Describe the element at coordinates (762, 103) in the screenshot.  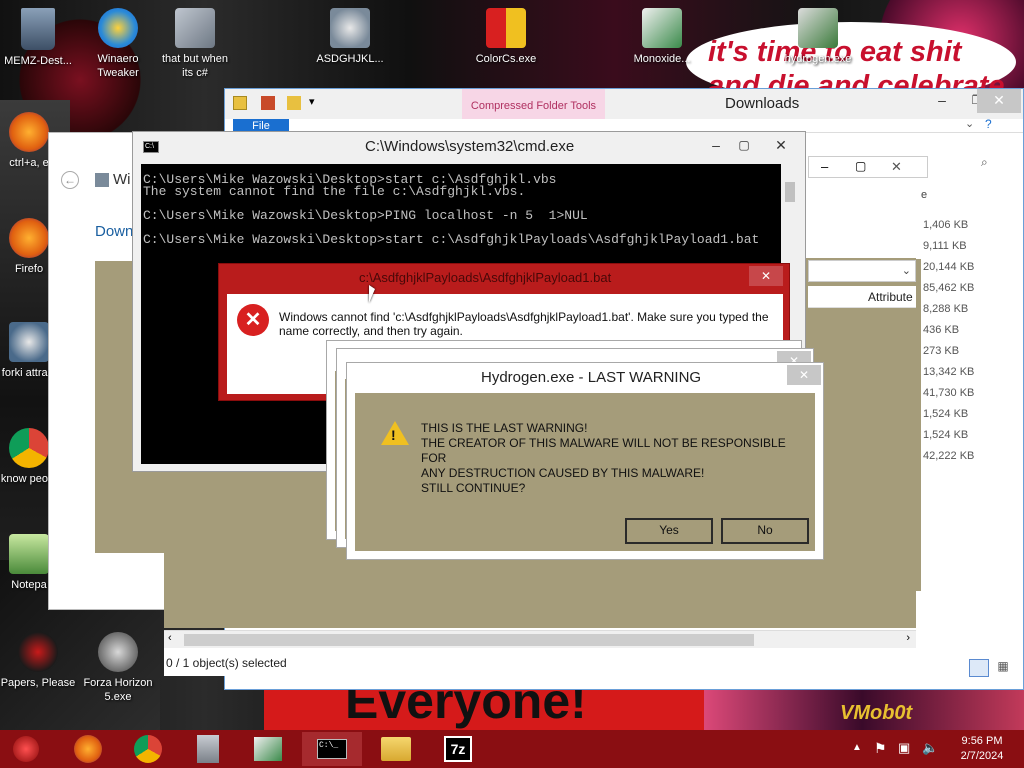
I see `explorer-title: Downloads` at that location.